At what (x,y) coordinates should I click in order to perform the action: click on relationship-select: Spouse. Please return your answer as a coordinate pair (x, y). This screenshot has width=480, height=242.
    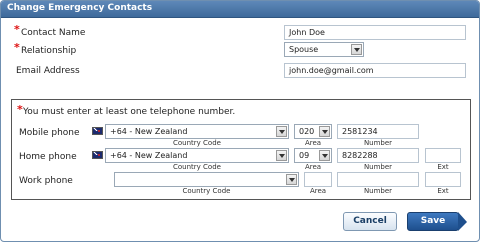
    Looking at the image, I should click on (324, 49).